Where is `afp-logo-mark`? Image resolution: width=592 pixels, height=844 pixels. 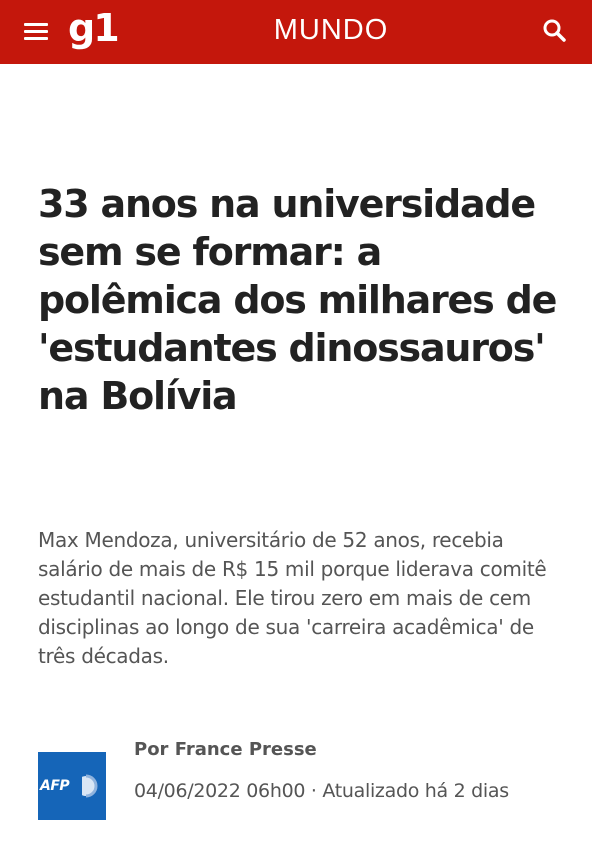 afp-logo-mark is located at coordinates (90, 786).